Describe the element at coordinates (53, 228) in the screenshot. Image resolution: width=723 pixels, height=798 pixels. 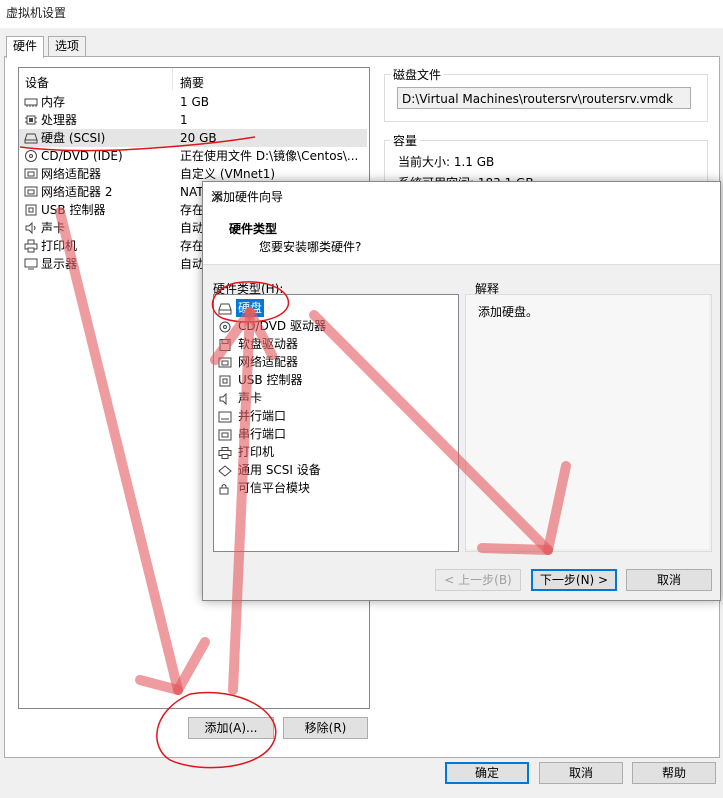
I see `device-name: 声卡` at that location.